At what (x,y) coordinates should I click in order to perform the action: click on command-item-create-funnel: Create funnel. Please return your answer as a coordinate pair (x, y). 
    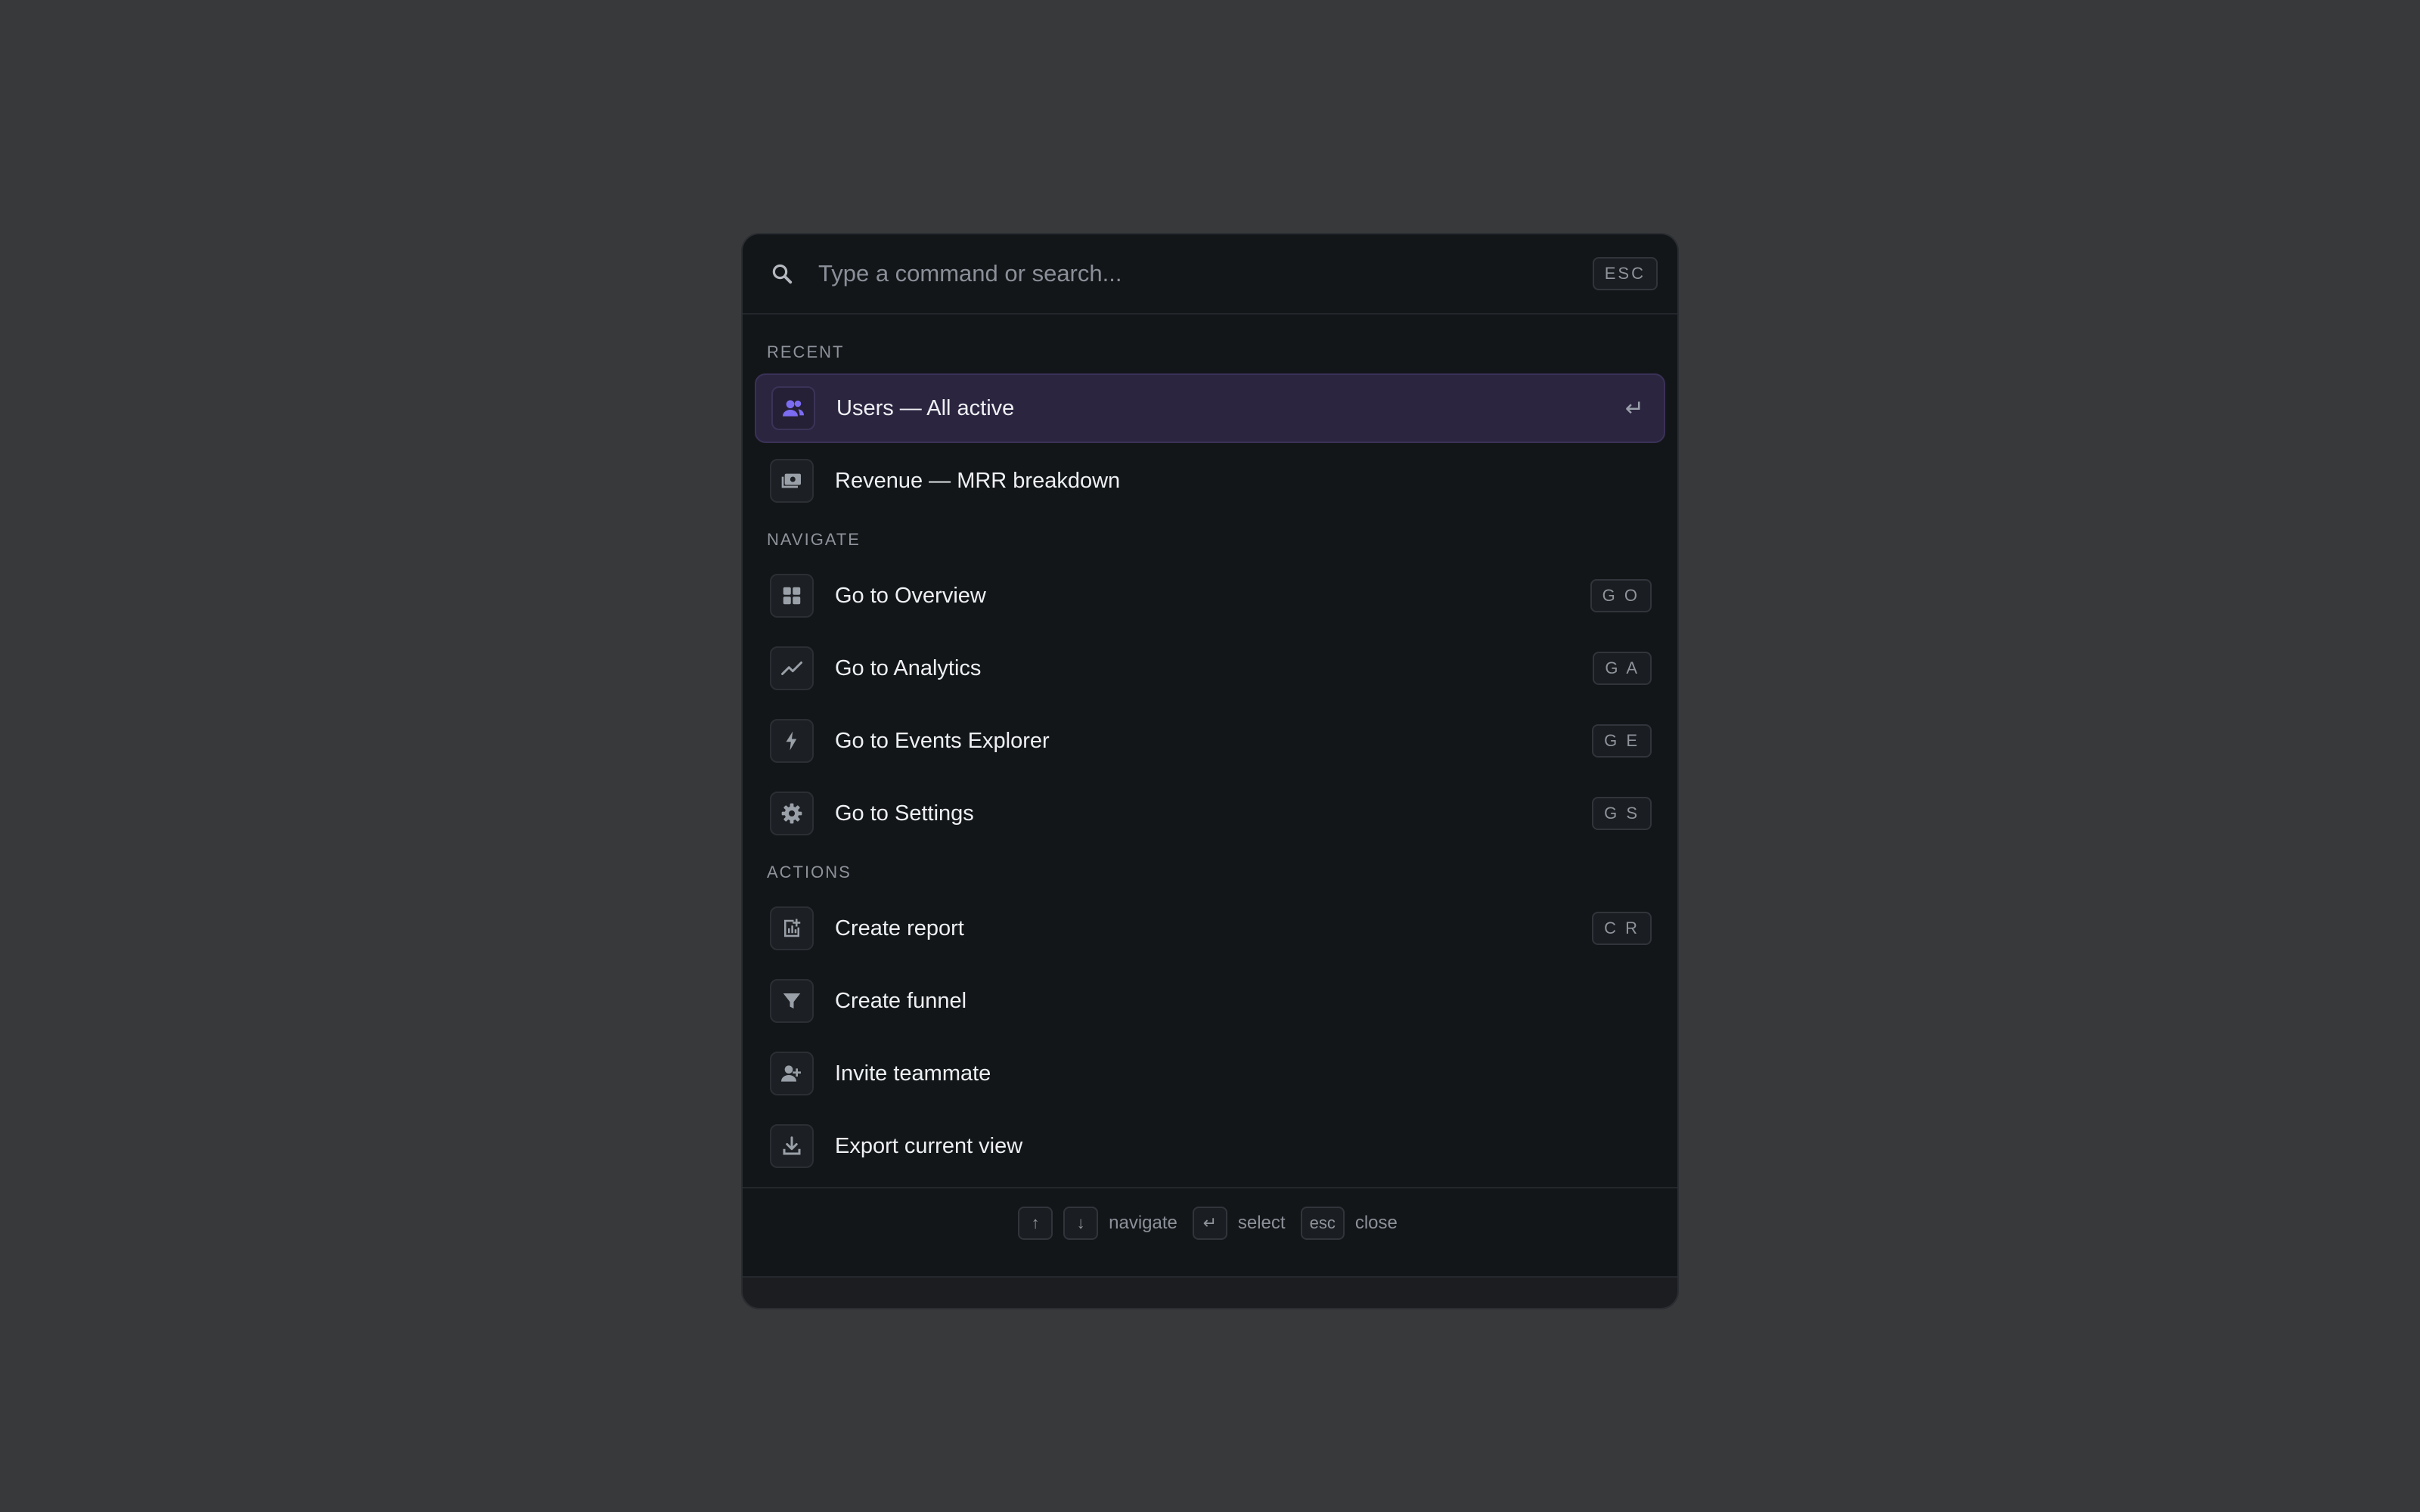
    Looking at the image, I should click on (1210, 1001).